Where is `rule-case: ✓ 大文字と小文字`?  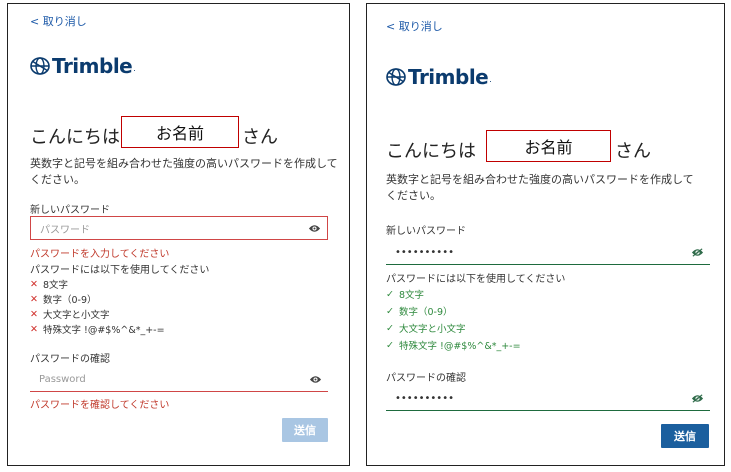
rule-case: ✓ 大文字と小文字 is located at coordinates (426, 329).